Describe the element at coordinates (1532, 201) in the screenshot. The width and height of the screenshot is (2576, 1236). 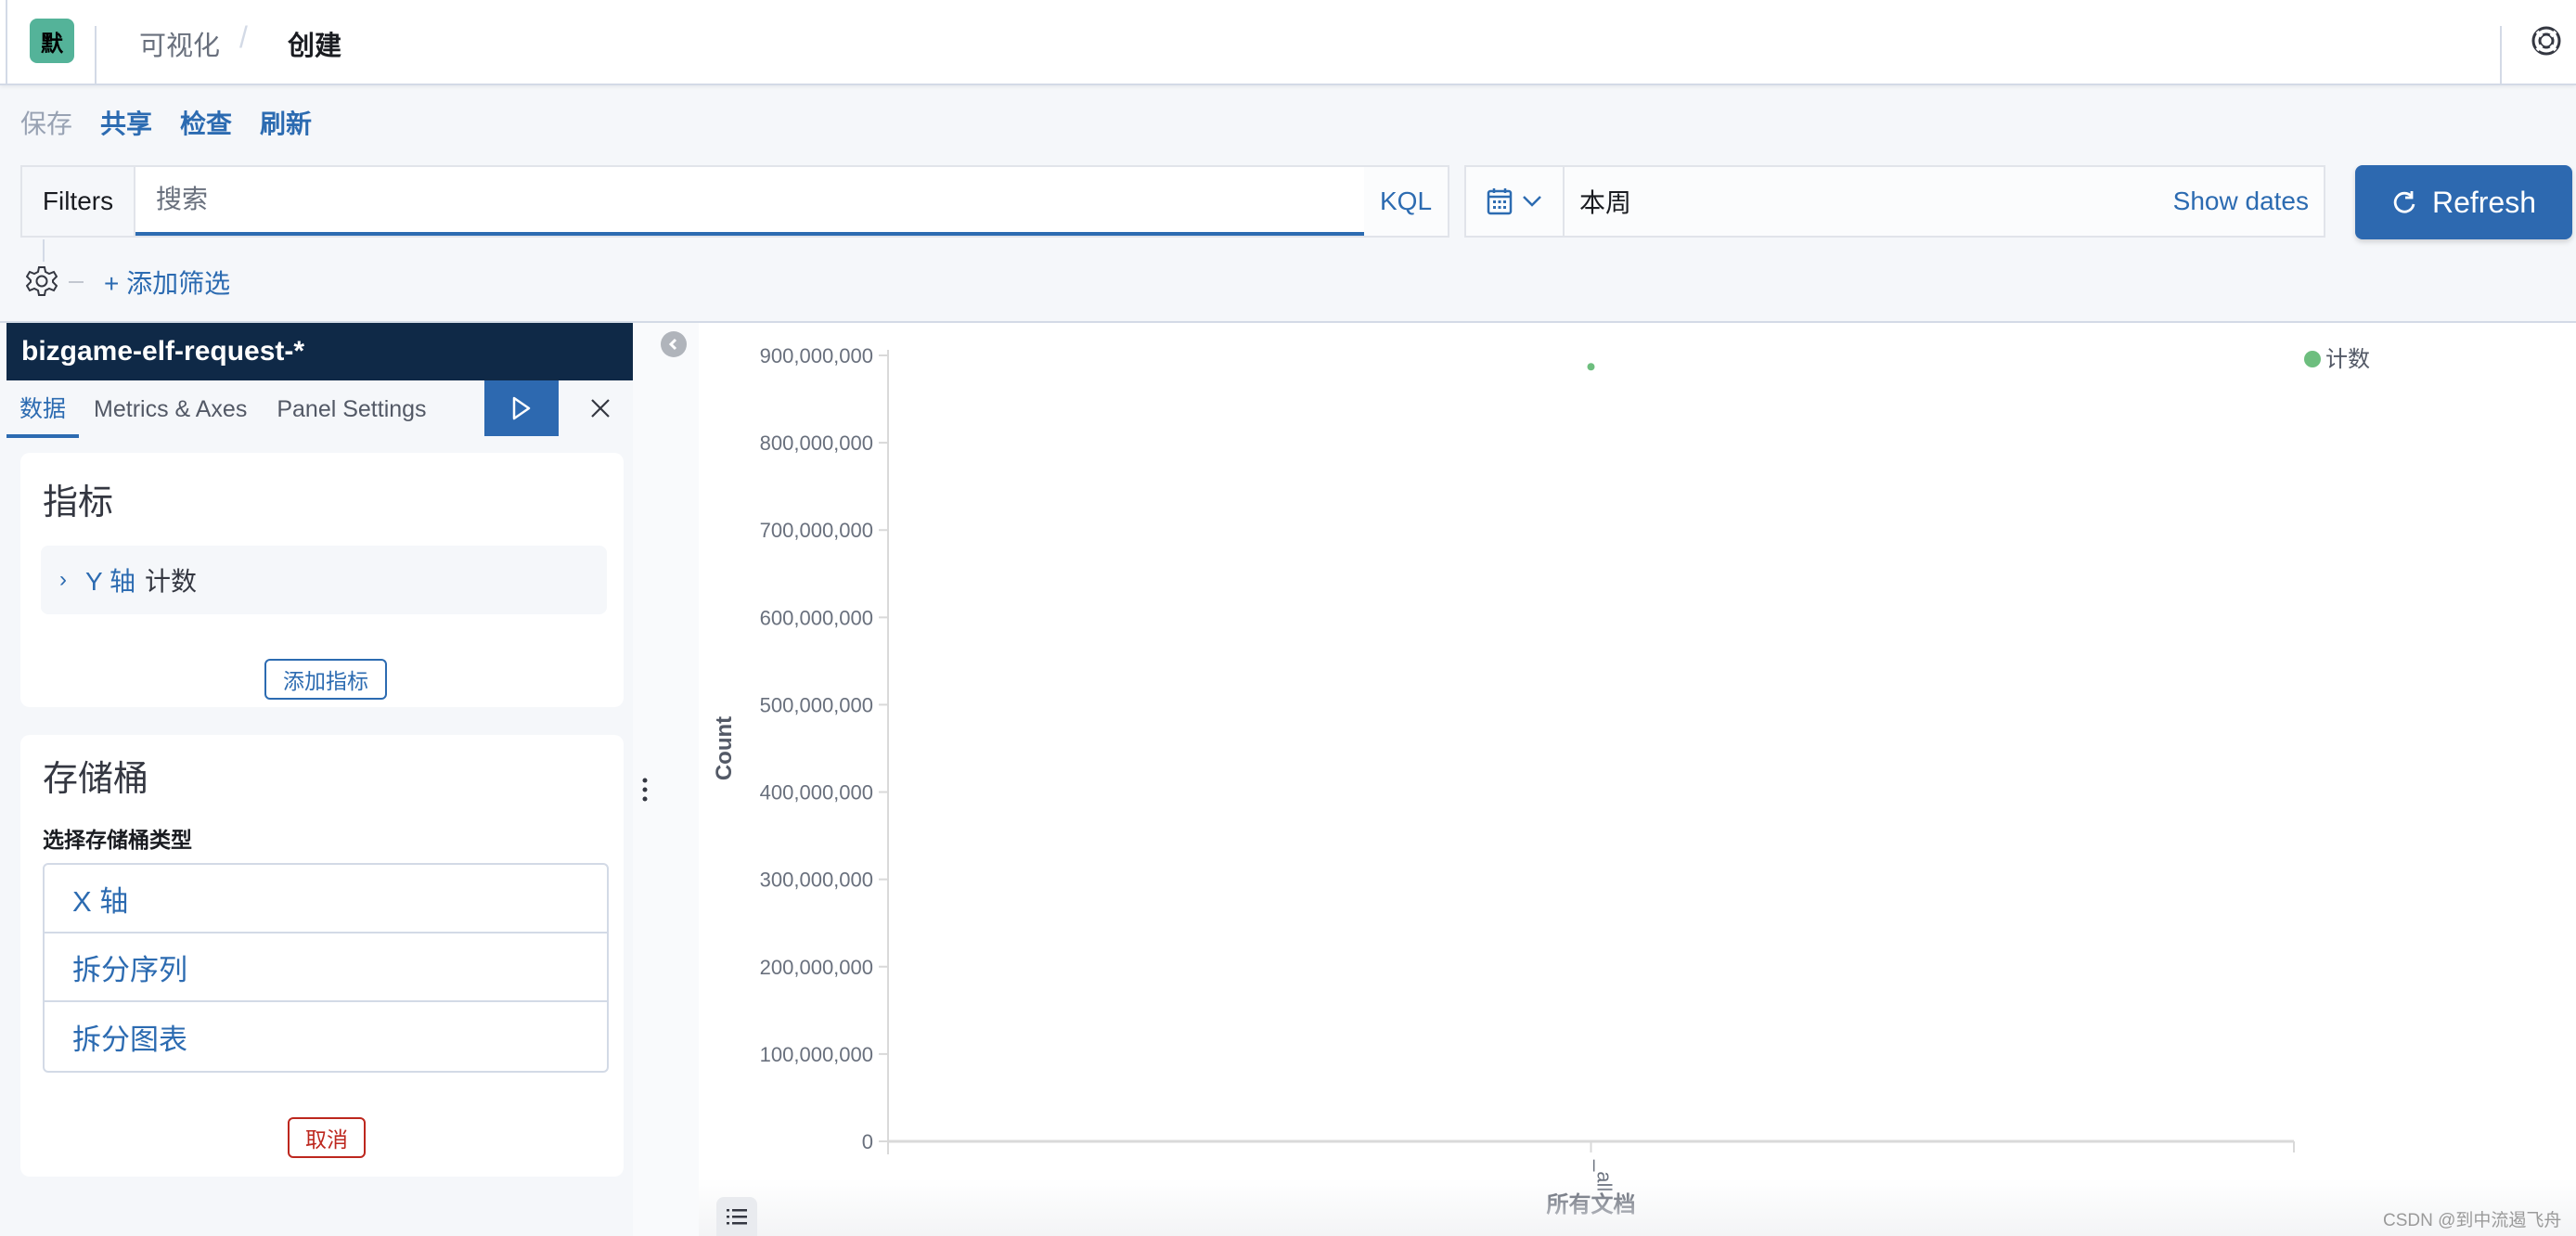
I see `chevron-down-icon` at that location.